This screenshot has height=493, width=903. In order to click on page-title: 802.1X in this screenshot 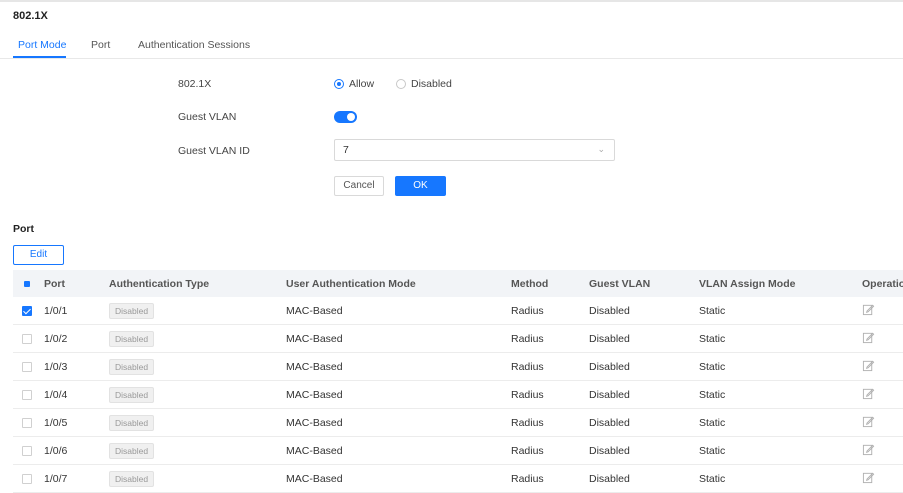, I will do `click(30, 16)`.